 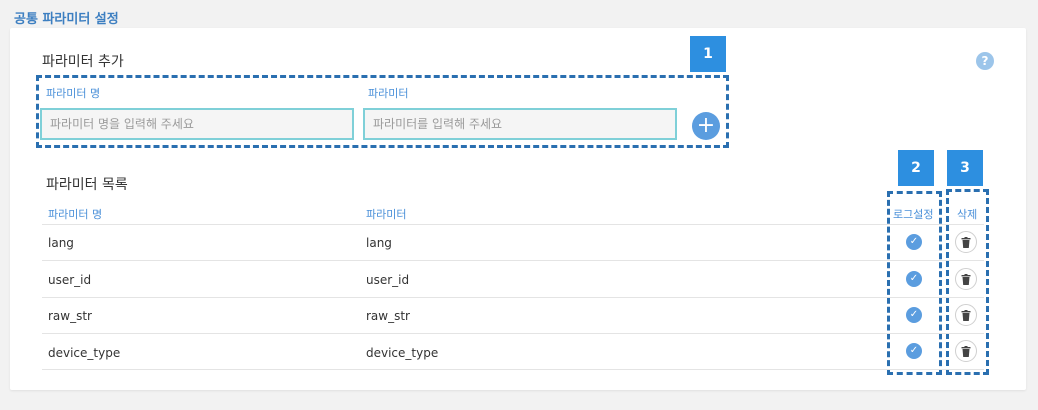 I want to click on row-value-cell: device_type, so click(x=402, y=353).